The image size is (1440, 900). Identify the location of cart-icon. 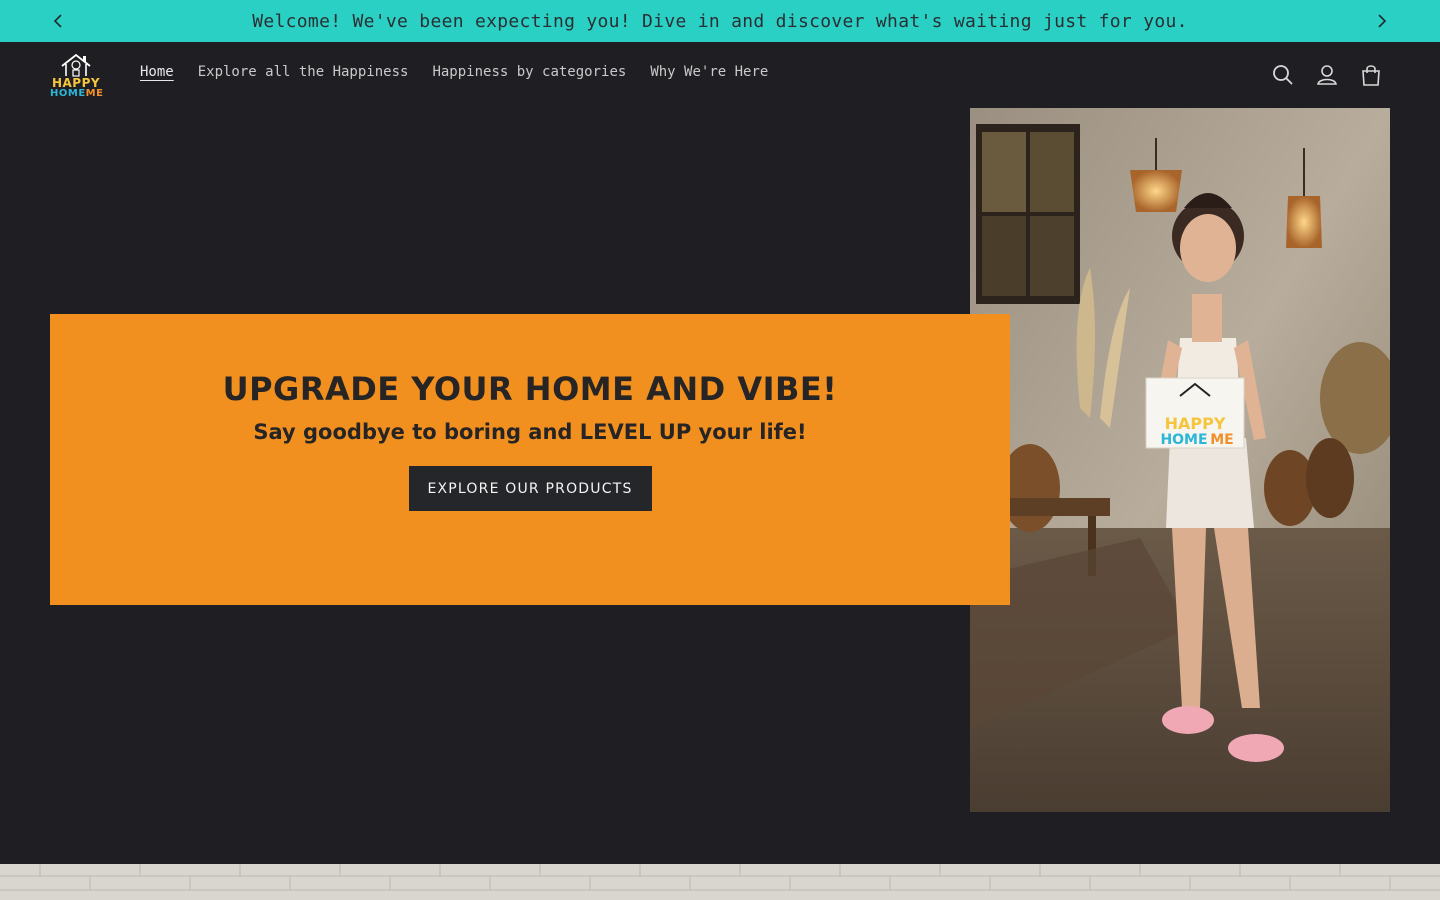
(1371, 75).